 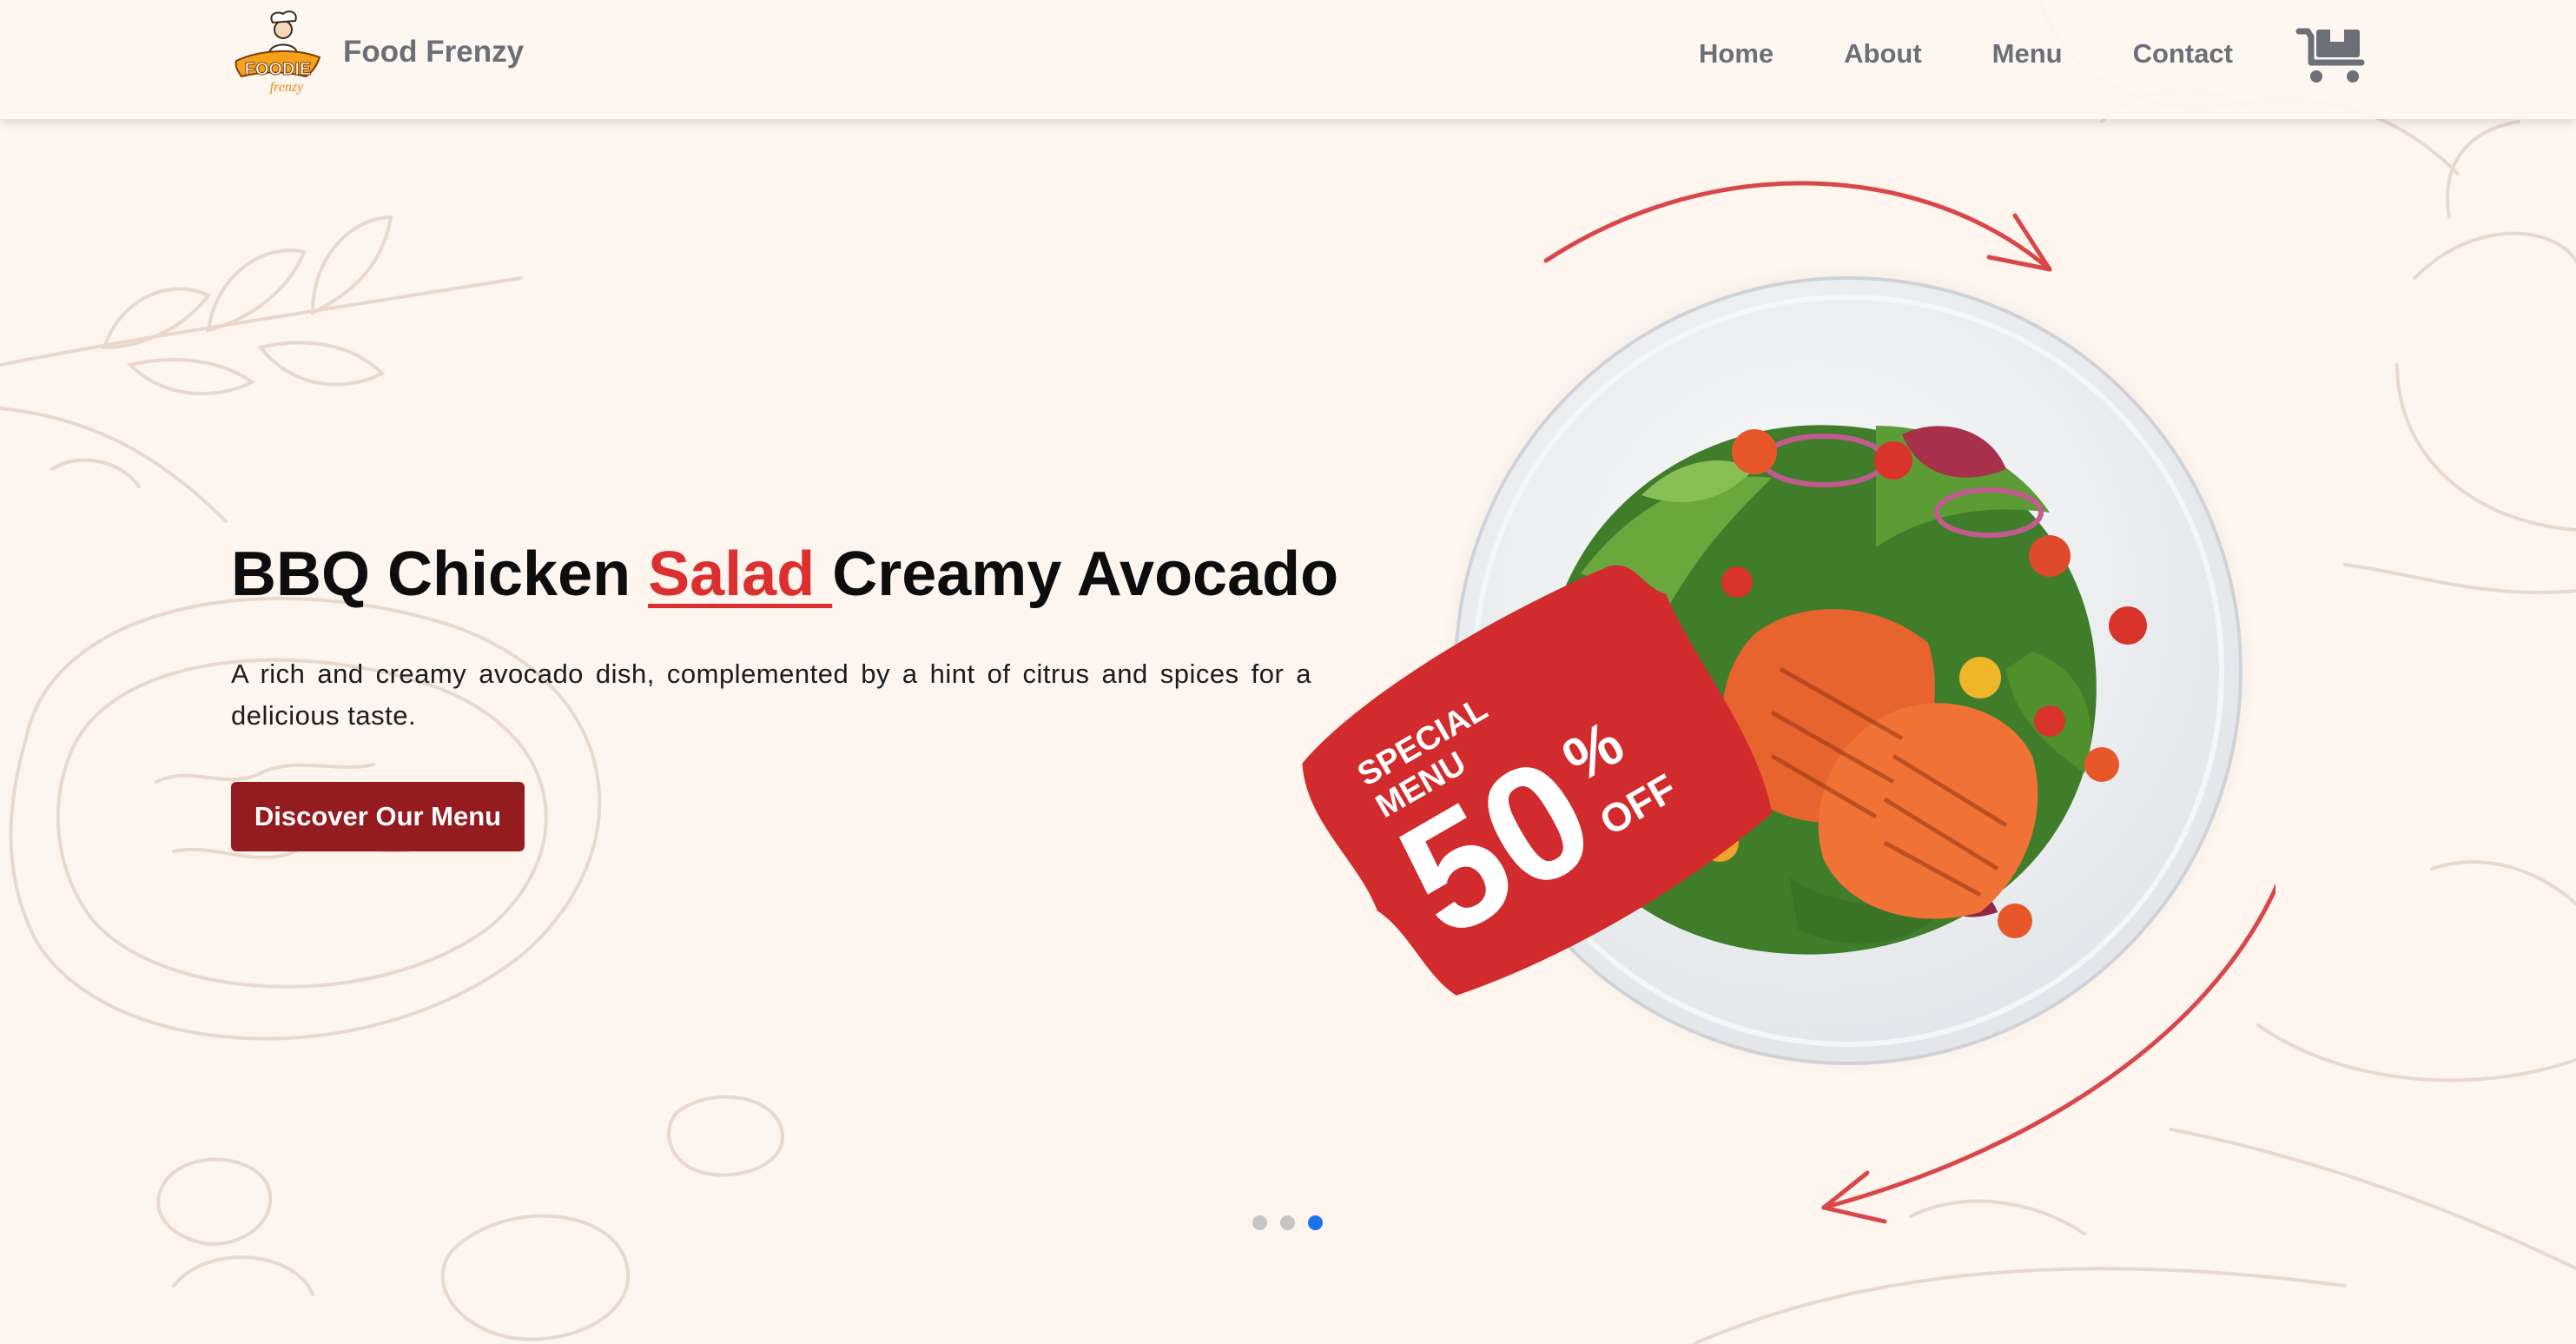 What do you see at coordinates (2027, 54) in the screenshot?
I see `nav-menu: Menu` at bounding box center [2027, 54].